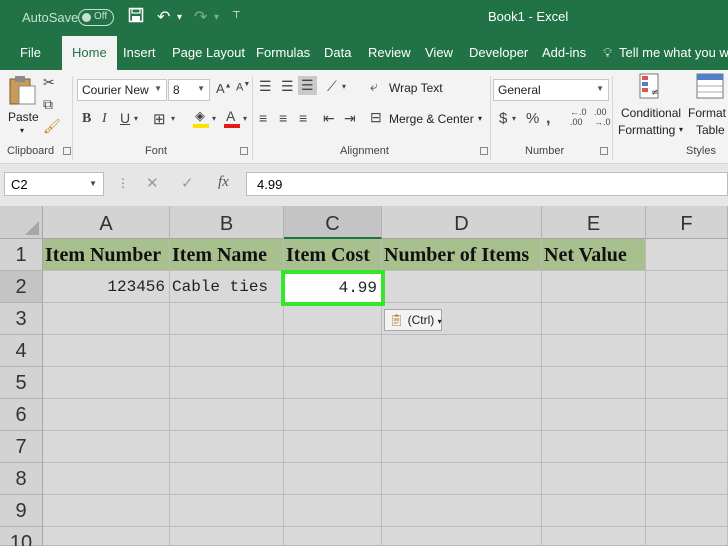 This screenshot has height=546, width=728. I want to click on cell-b2: Cable ties, so click(227, 287).